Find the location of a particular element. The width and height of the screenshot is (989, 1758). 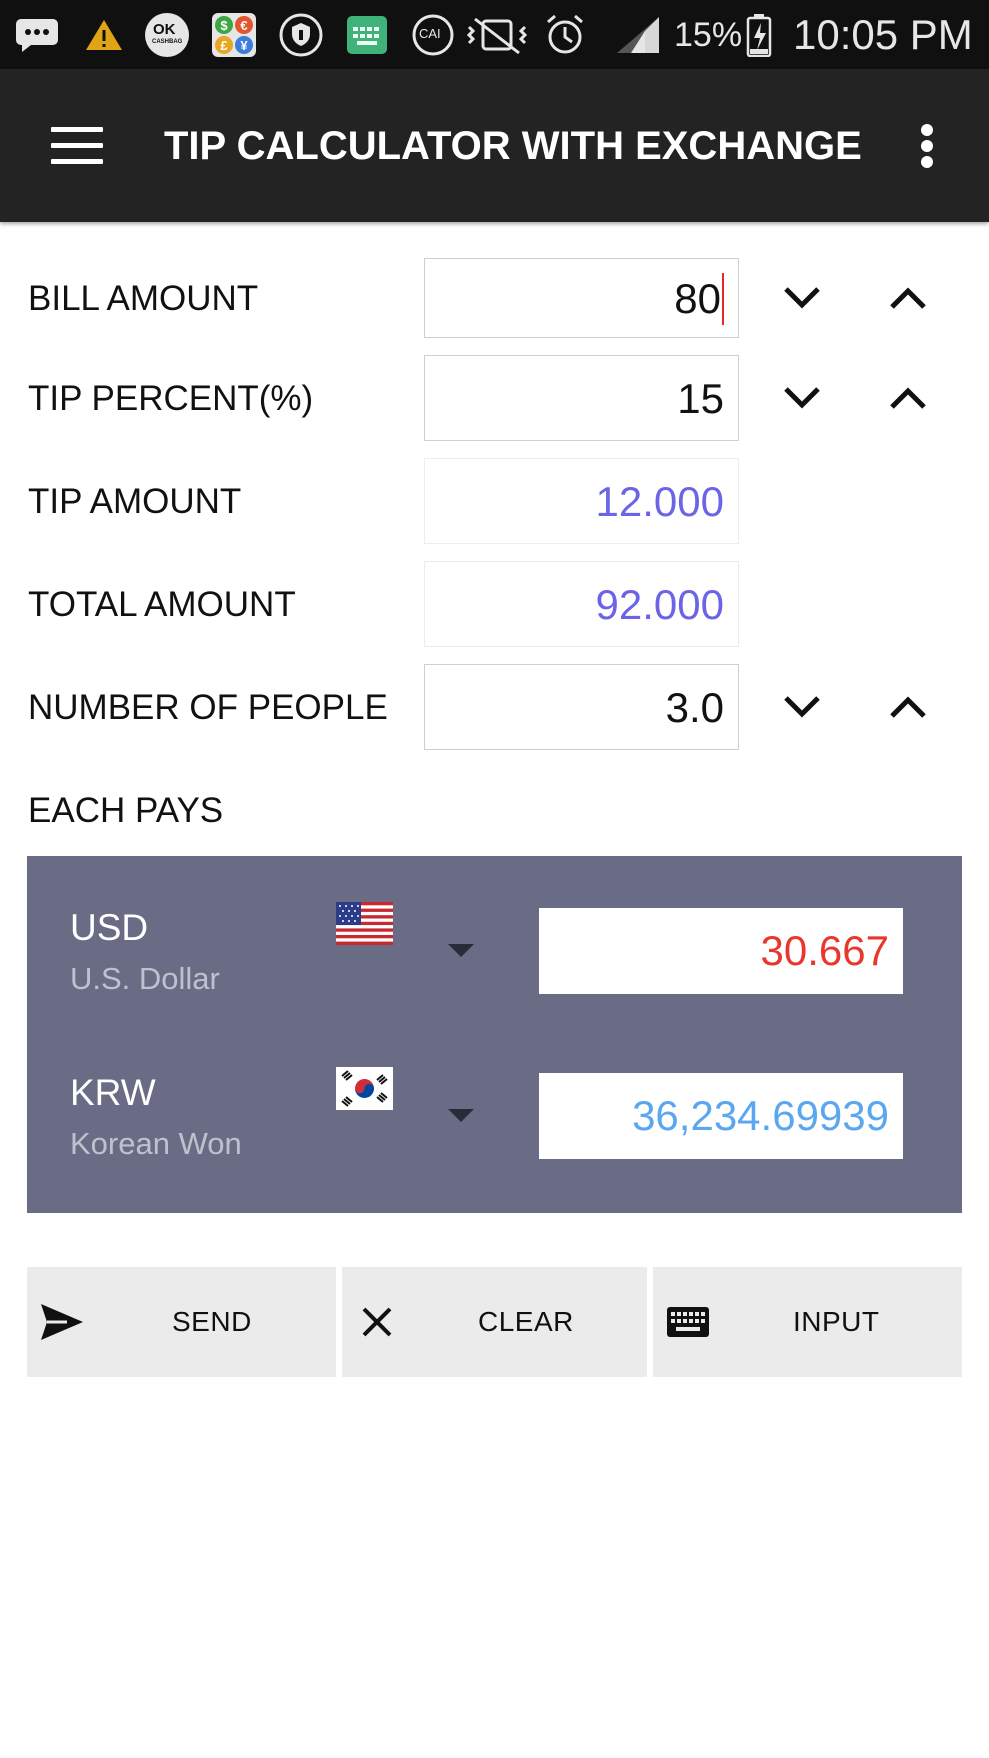

bill-amount-increase-button is located at coordinates (908, 298).